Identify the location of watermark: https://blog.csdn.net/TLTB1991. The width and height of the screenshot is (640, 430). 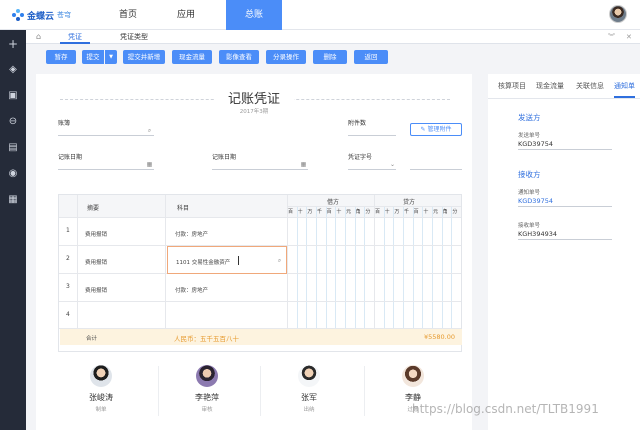
(505, 409).